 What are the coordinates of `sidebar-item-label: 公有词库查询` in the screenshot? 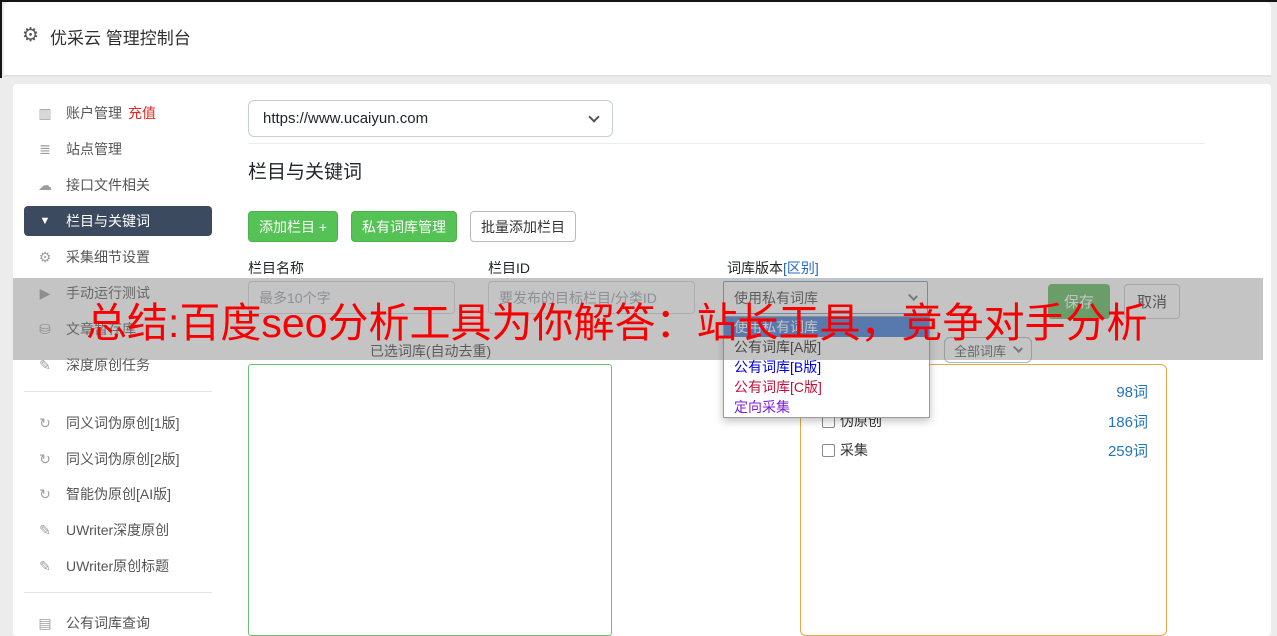 It's located at (108, 623).